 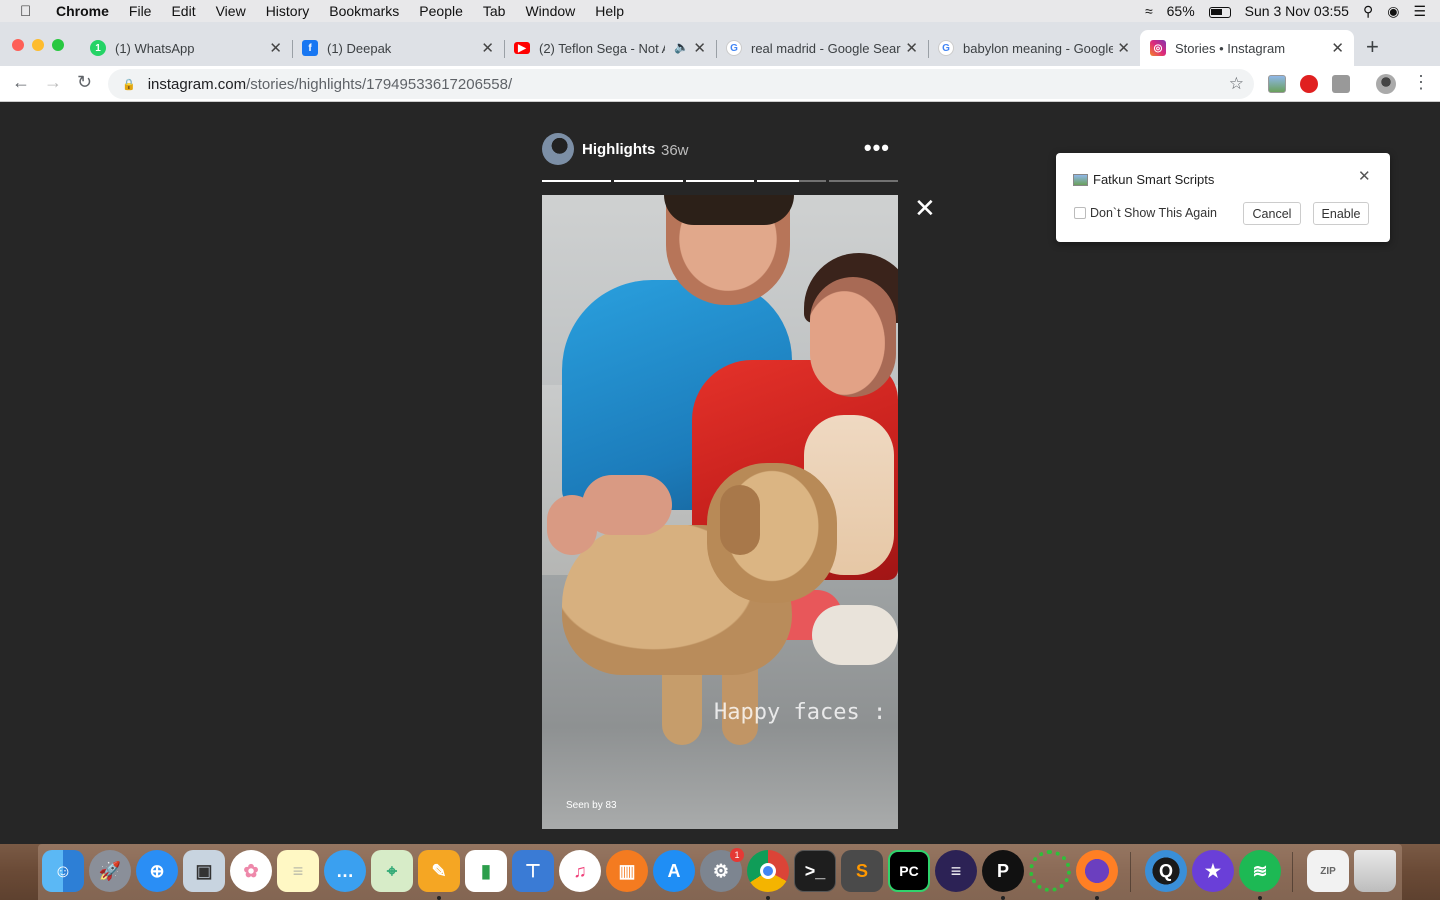 What do you see at coordinates (379, 84) in the screenshot?
I see `url-path: /stories/highlights/17949533617206558/` at bounding box center [379, 84].